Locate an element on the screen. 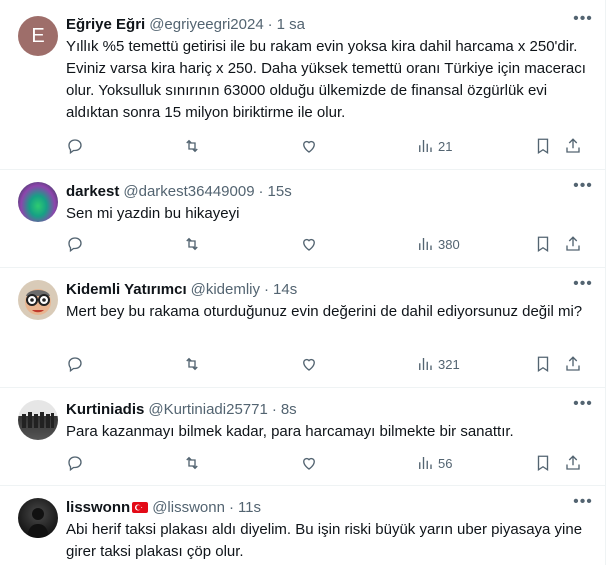 The height and width of the screenshot is (565, 606). views-button: 21 is located at coordinates (434, 146).